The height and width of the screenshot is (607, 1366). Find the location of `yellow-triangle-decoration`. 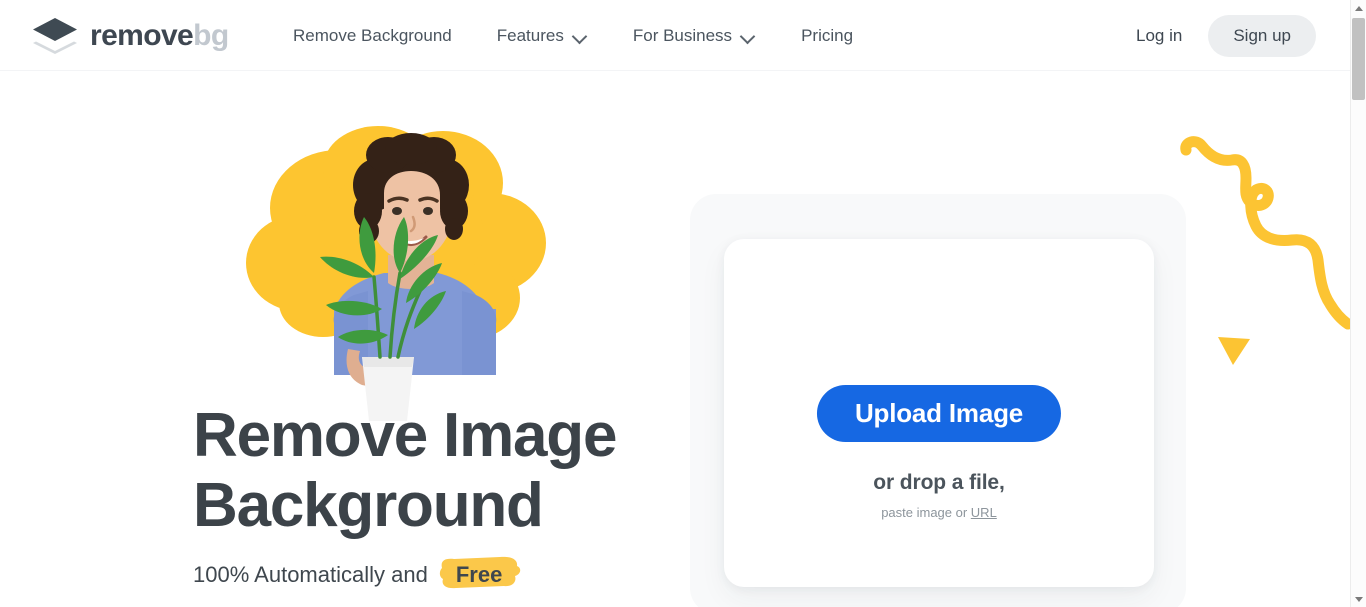

yellow-triangle-decoration is located at coordinates (1234, 350).